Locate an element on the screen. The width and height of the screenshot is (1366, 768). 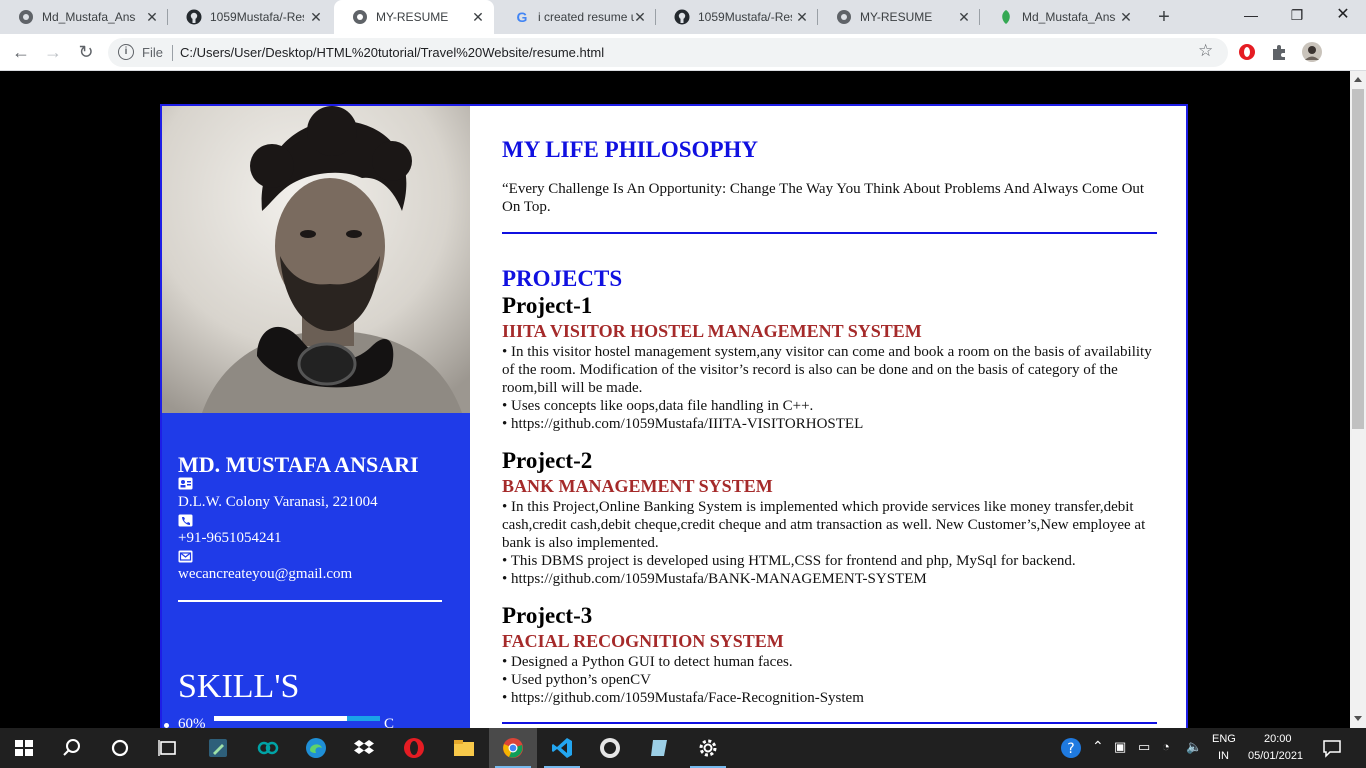
contact-card-icon is located at coordinates (185, 483).